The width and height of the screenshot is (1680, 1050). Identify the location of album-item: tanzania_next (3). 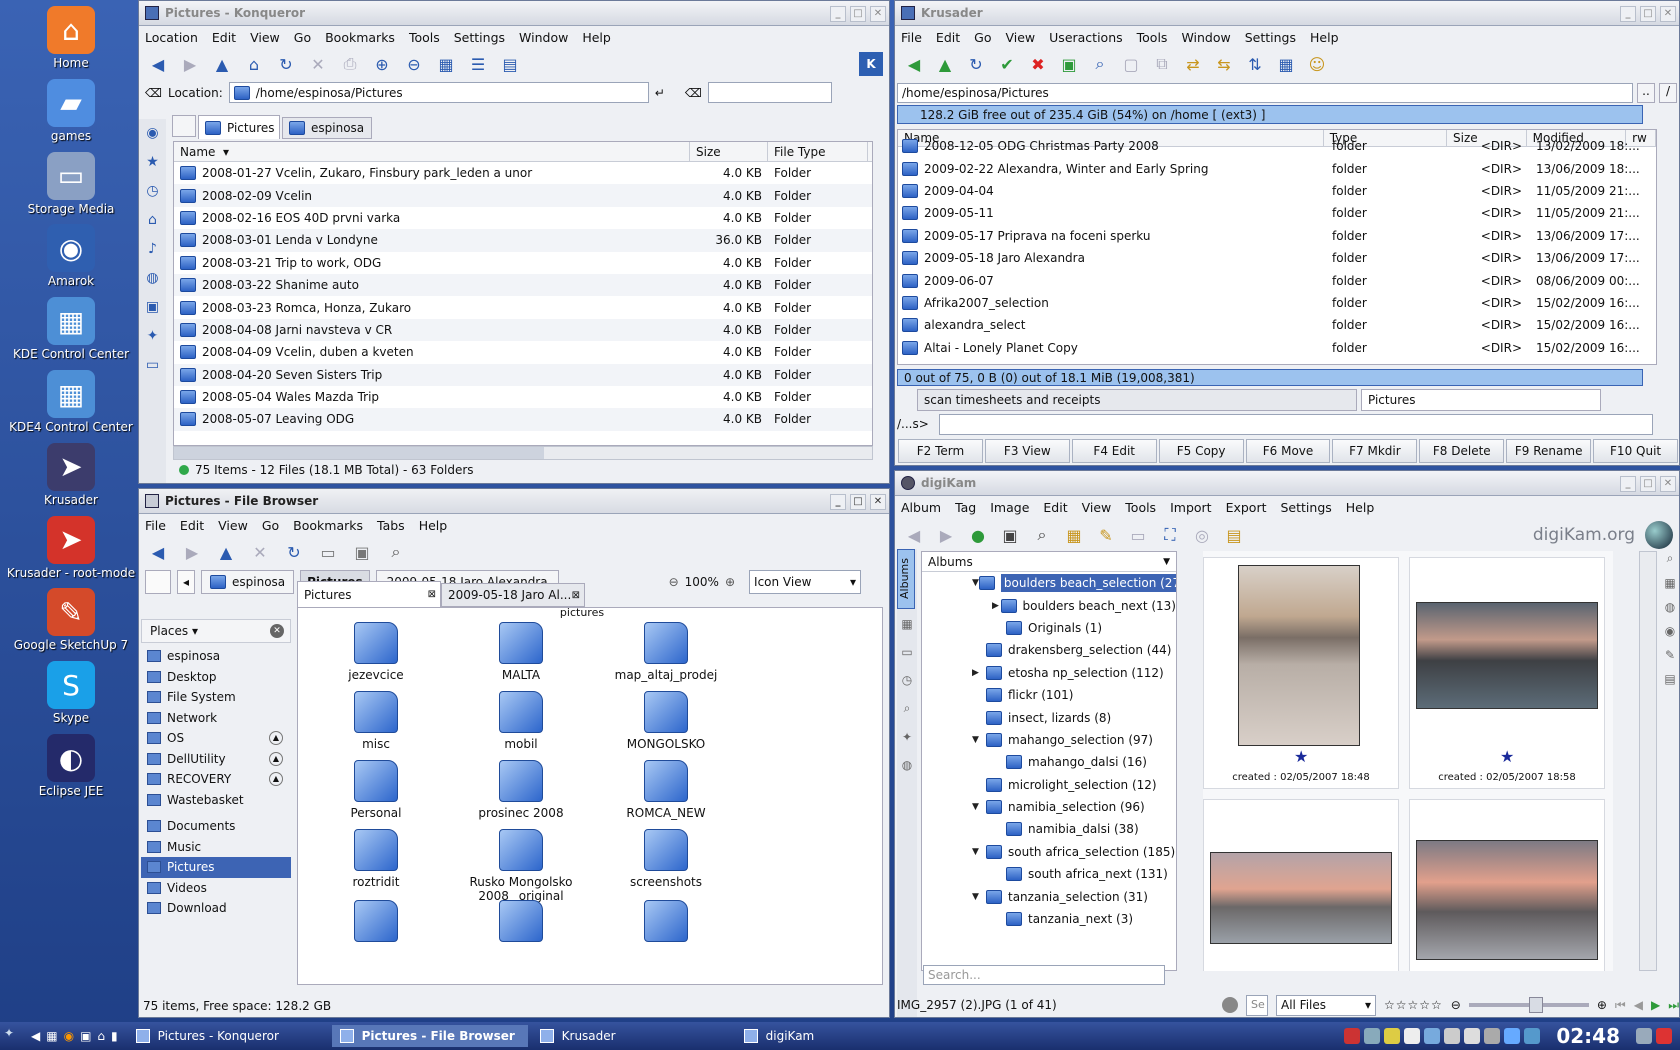
(1049, 919).